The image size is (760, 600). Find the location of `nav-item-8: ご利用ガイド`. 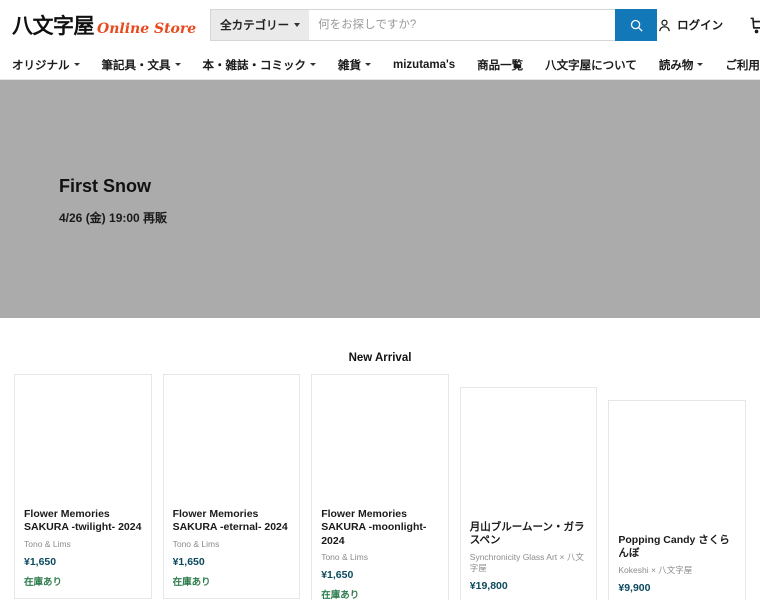

nav-item-8: ご利用ガイド is located at coordinates (737, 65).